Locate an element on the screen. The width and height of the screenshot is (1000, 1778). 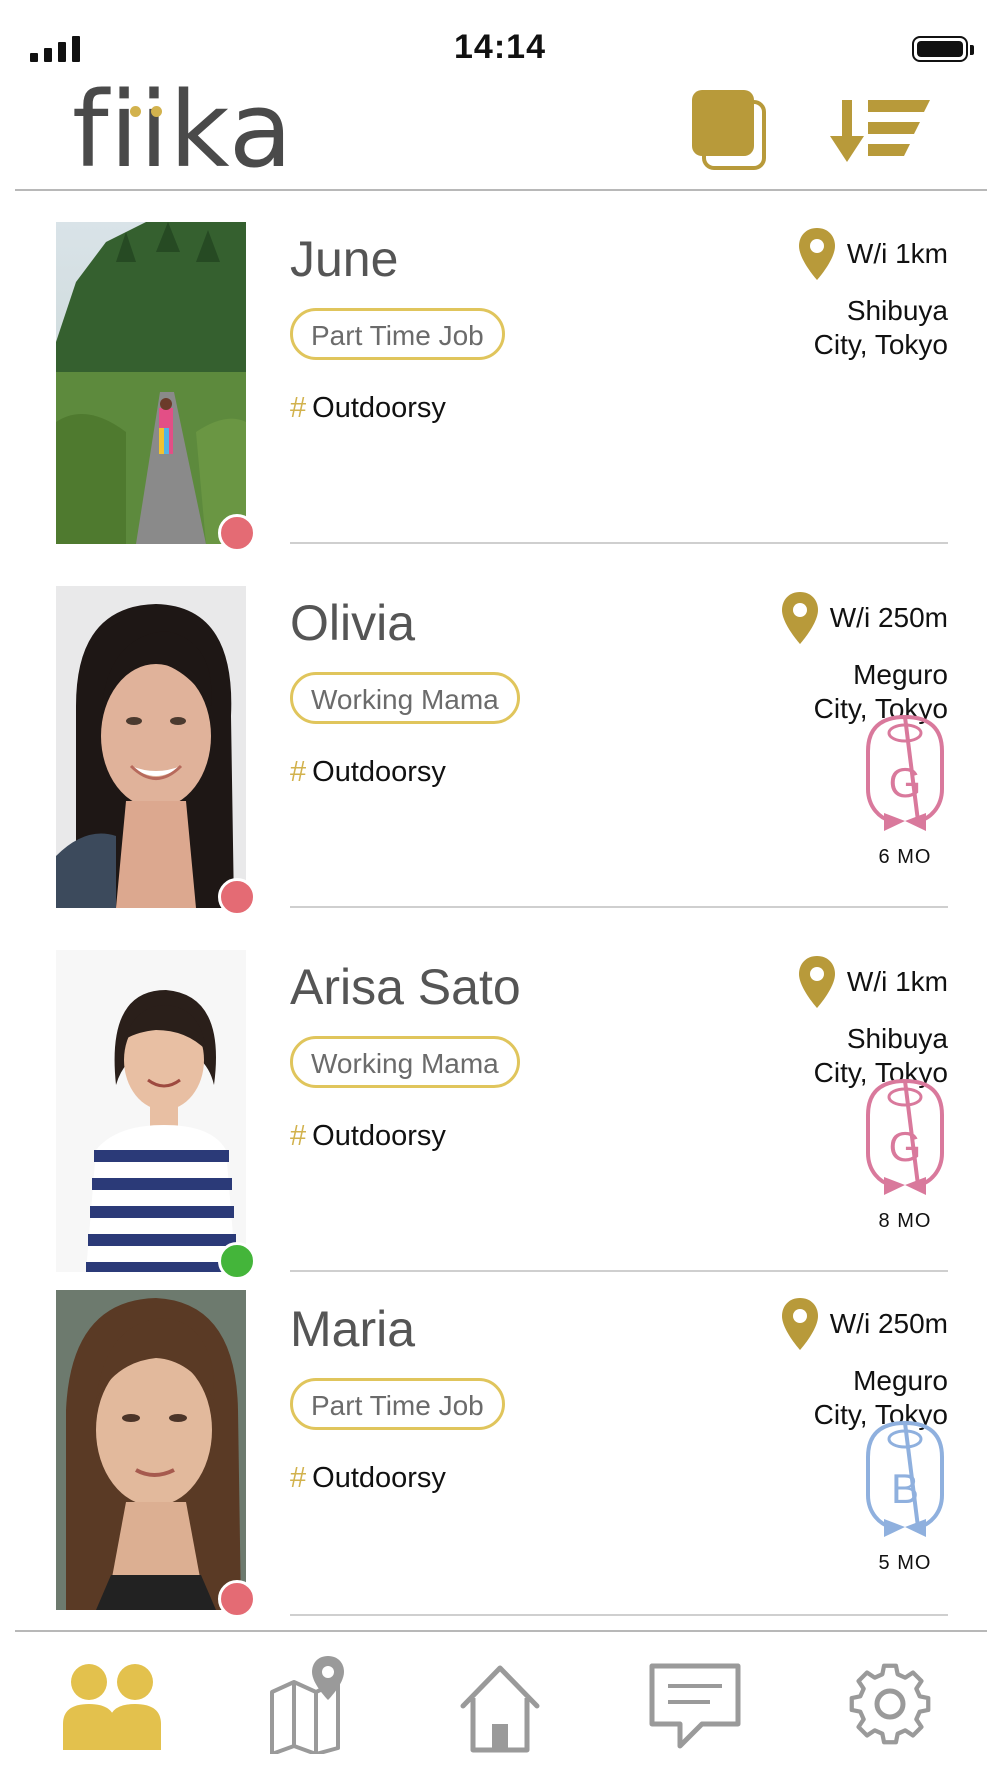
fiika-logo: fiika is located at coordinates (183, 130).